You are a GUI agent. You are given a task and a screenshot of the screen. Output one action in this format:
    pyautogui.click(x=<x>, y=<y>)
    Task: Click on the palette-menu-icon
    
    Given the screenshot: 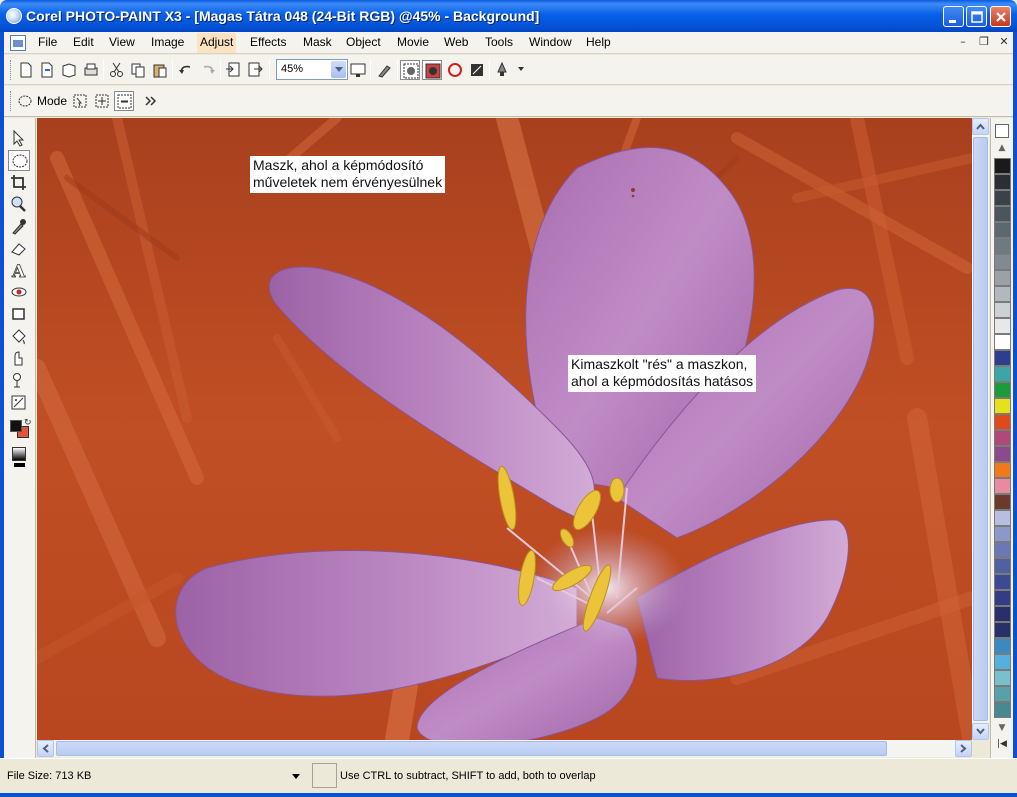 What is the action you would take?
    pyautogui.click(x=1002, y=131)
    